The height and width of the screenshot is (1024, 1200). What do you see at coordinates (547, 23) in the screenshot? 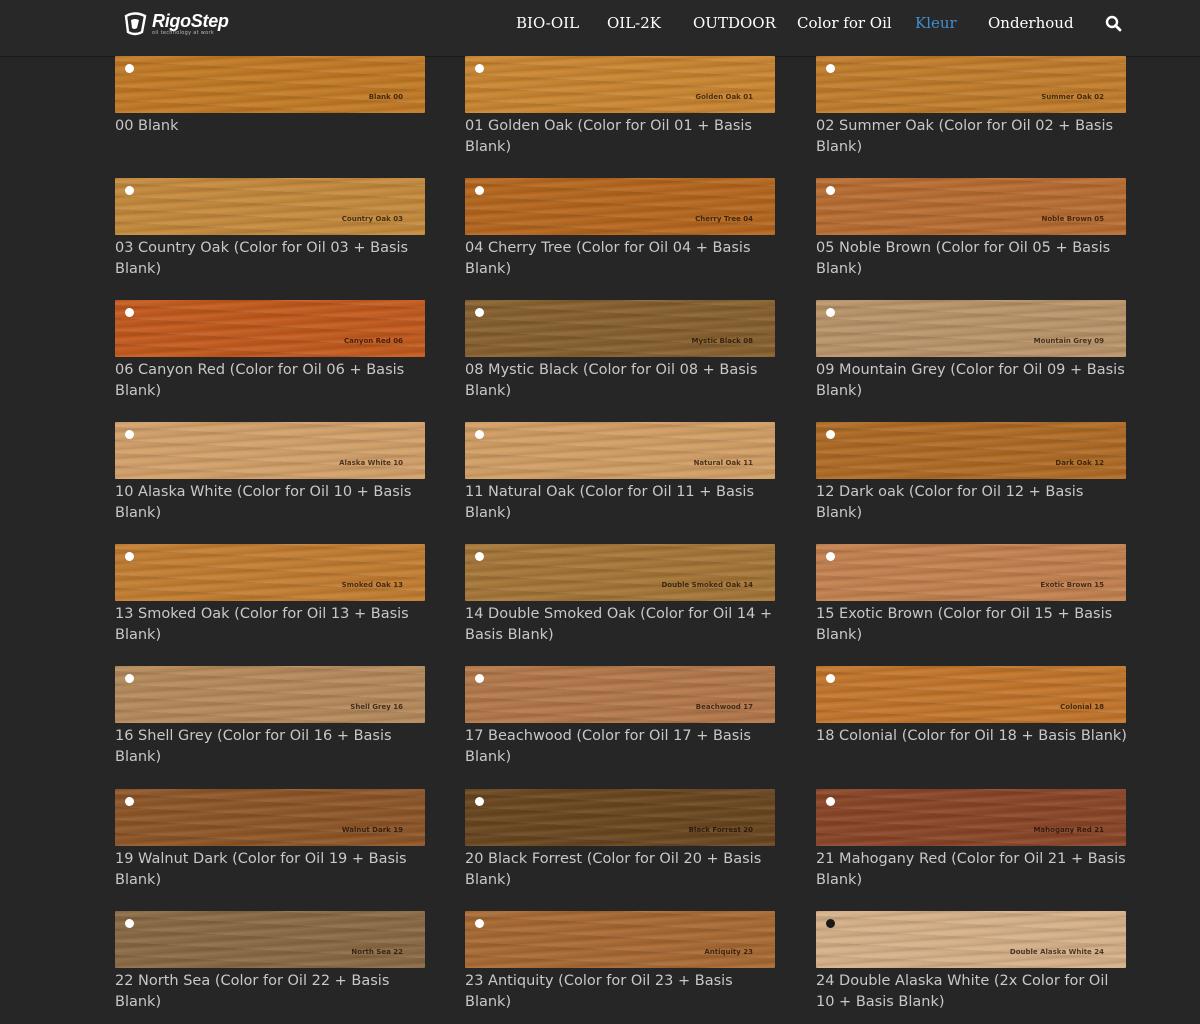
I see `nav-item-bio-oil: BIO-OIL` at bounding box center [547, 23].